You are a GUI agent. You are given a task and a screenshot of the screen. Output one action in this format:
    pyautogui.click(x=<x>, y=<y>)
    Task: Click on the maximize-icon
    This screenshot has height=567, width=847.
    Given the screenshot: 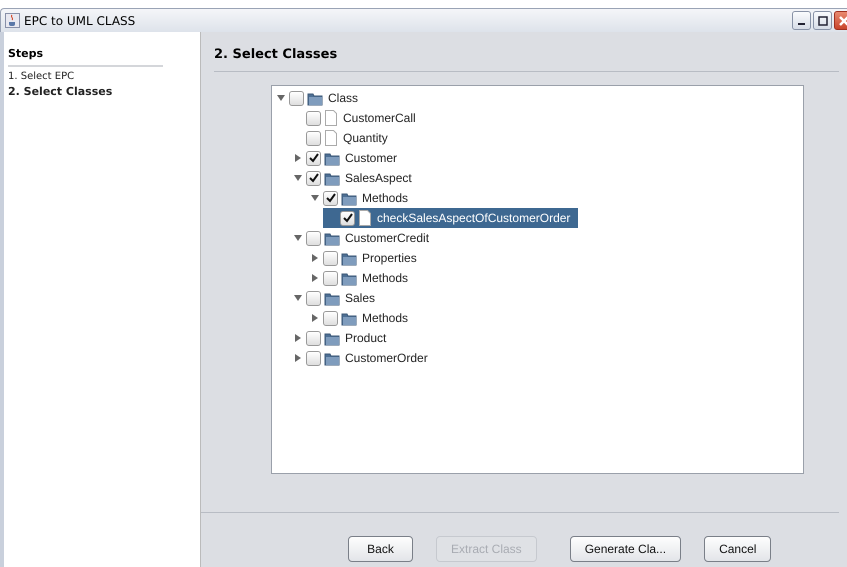 What is the action you would take?
    pyautogui.click(x=823, y=21)
    